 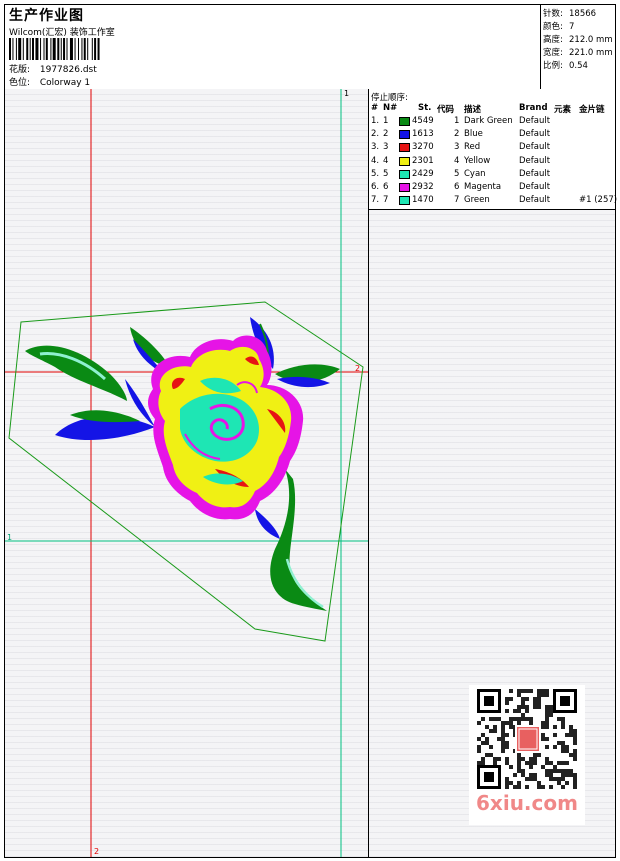 What do you see at coordinates (492, 175) in the screenshot?
I see `stop-sequence-row: 5. 5 2429 5 Cyan Default` at bounding box center [492, 175].